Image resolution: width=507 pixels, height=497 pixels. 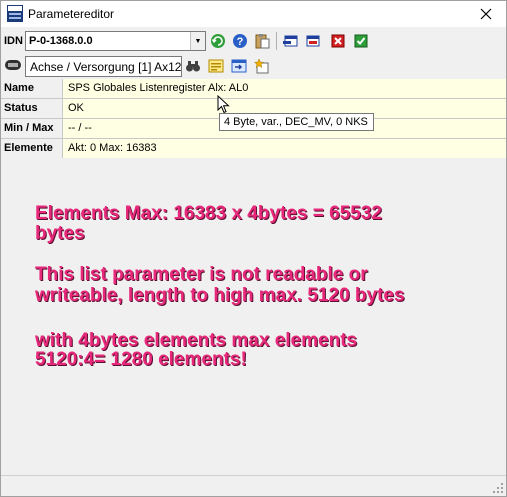 I want to click on resize-grip-icon, so click(x=498, y=488).